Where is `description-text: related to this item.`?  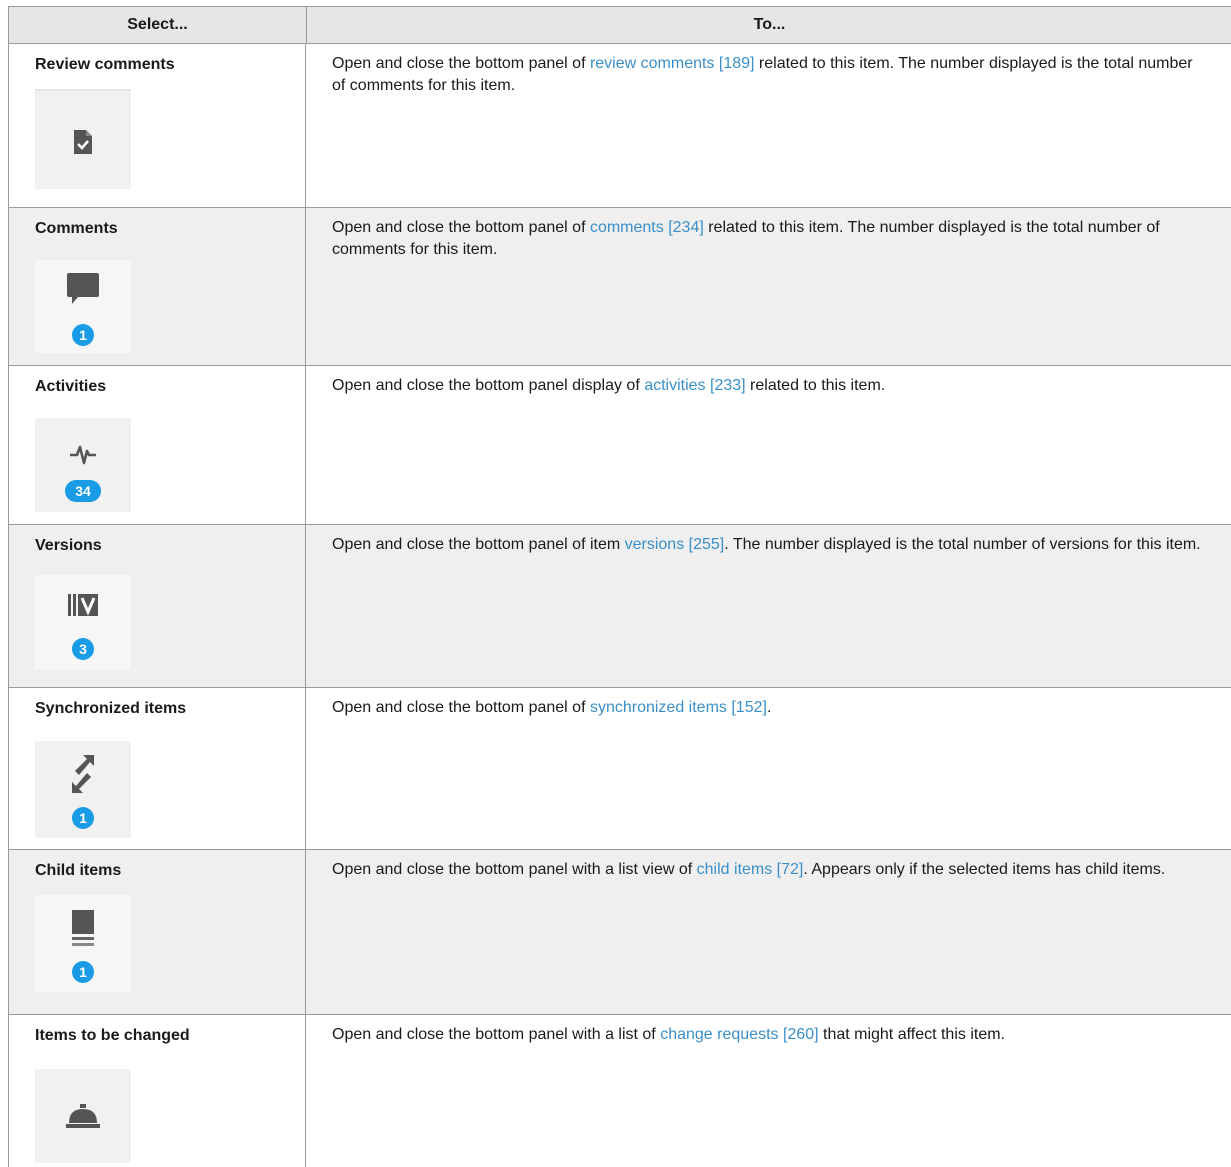 description-text: related to this item. is located at coordinates (815, 385).